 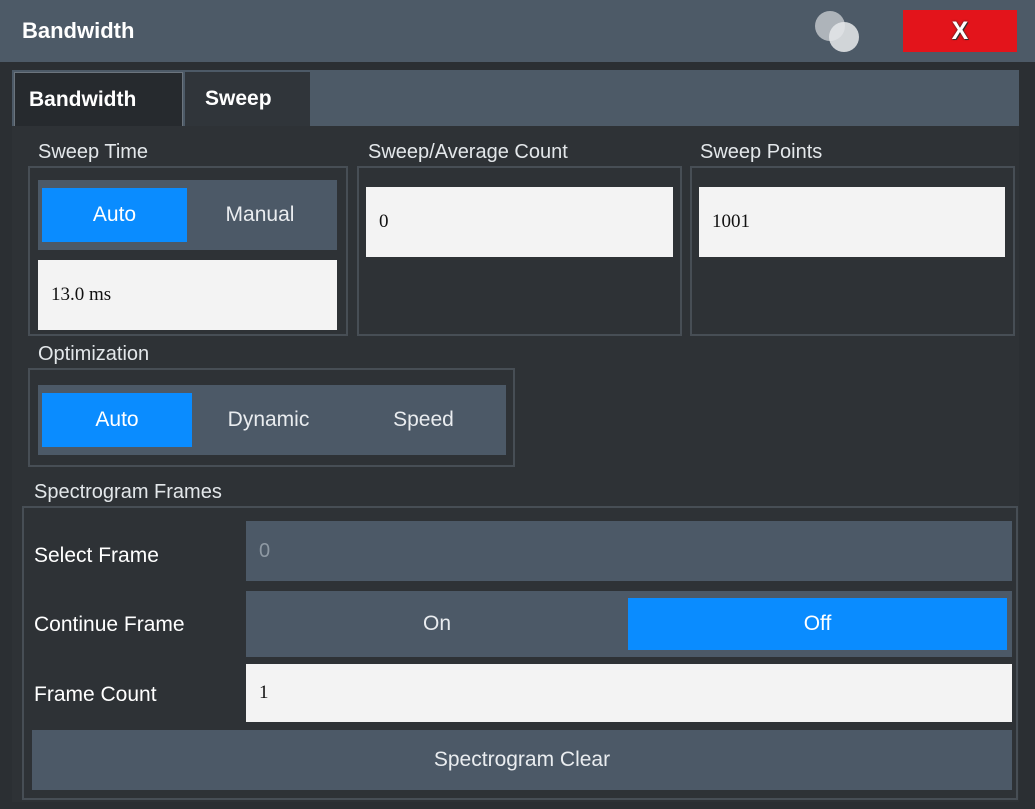 What do you see at coordinates (629, 693) in the screenshot?
I see `frame-count-input` at bounding box center [629, 693].